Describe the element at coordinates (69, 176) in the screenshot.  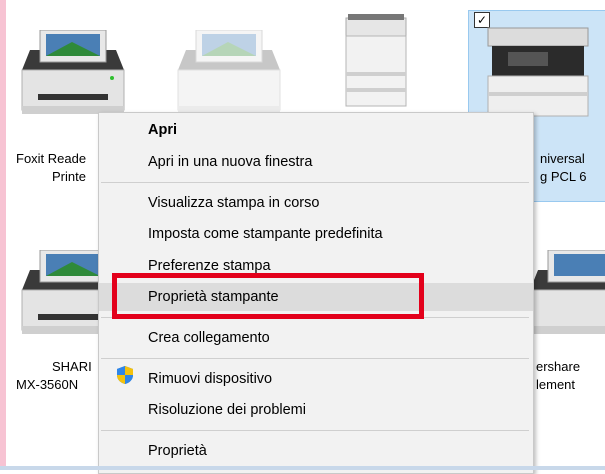
I see `printer-label: Printe` at that location.